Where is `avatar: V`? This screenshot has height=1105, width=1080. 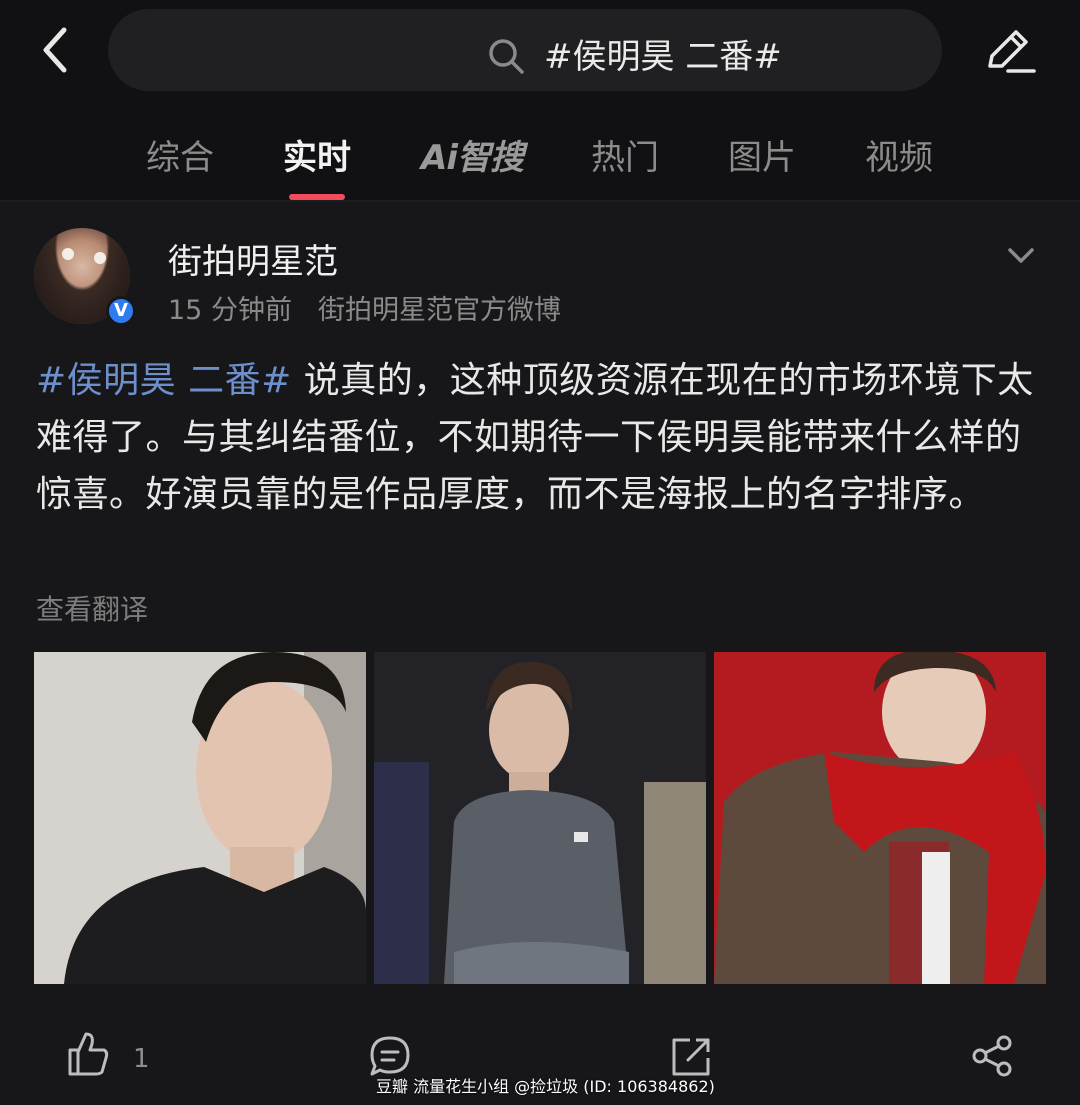
avatar: V is located at coordinates (85, 278).